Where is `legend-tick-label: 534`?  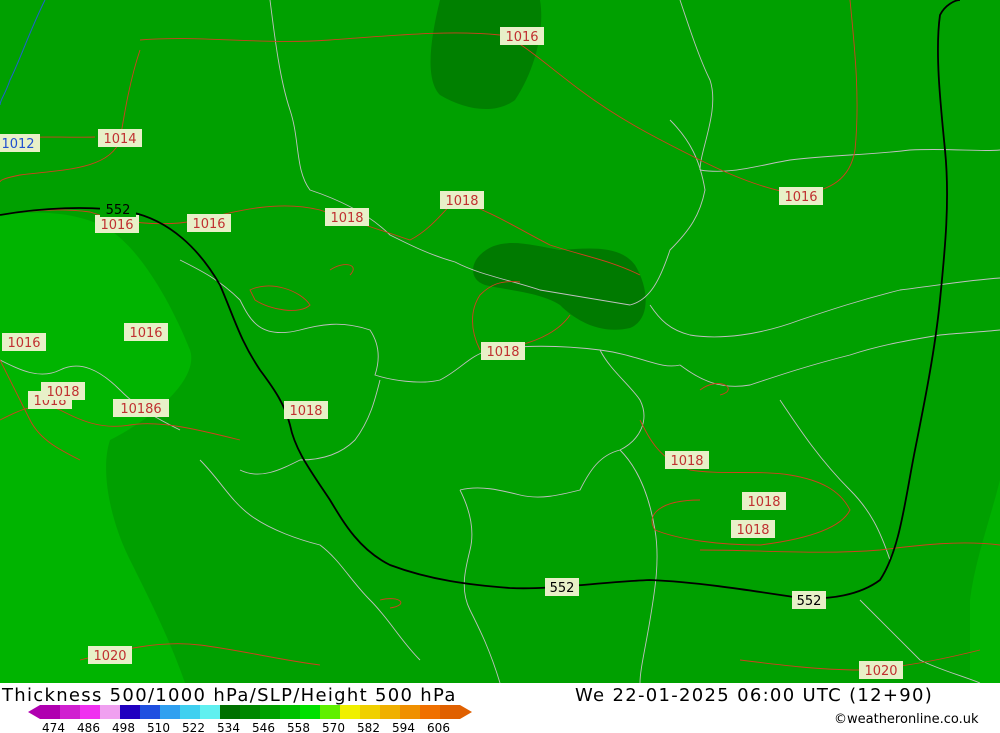
legend-tick-label: 534 is located at coordinates (228, 727).